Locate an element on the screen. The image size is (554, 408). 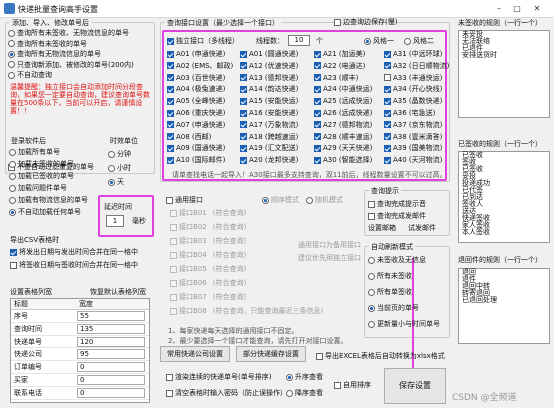
unsigned-rules-list: 未妥投 无法联络 已退件 安排送货时 is located at coordinates (504, 74).